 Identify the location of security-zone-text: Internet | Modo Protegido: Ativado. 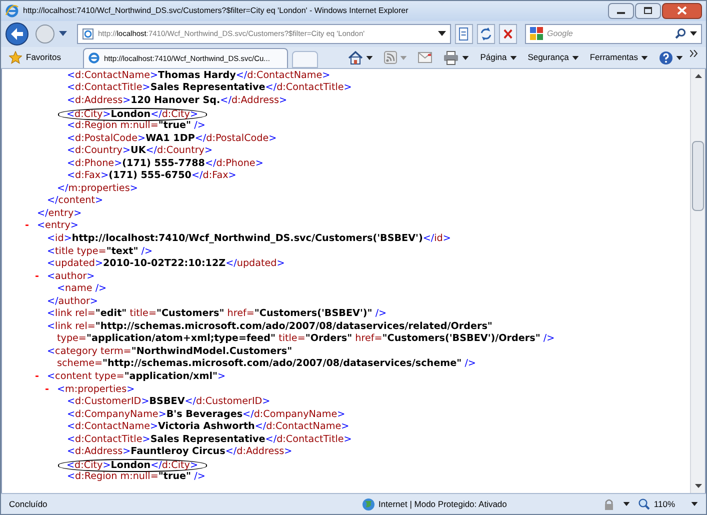
(442, 504).